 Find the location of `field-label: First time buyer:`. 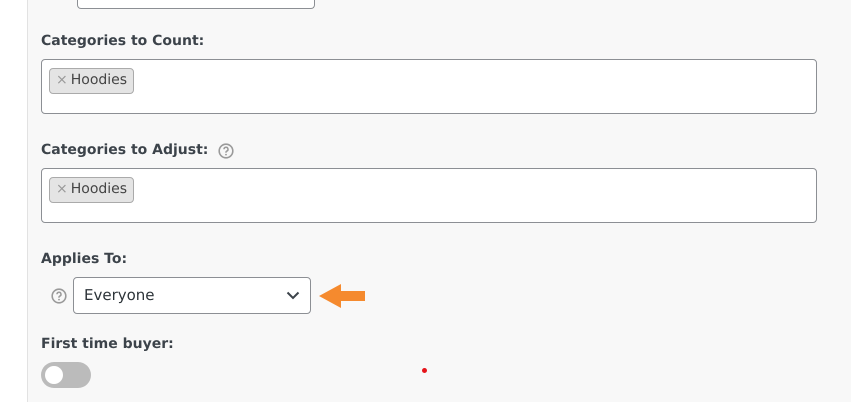

field-label: First time buyer: is located at coordinates (107, 344).